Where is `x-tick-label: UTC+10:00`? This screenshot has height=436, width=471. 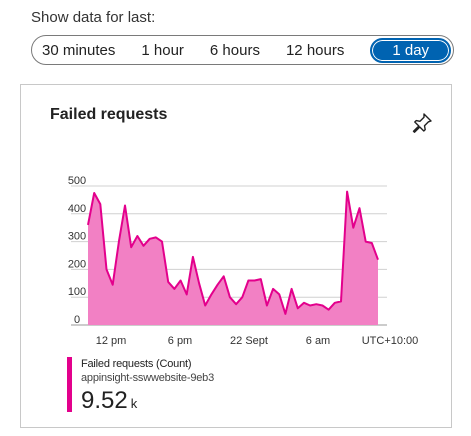 x-tick-label: UTC+10:00 is located at coordinates (390, 341).